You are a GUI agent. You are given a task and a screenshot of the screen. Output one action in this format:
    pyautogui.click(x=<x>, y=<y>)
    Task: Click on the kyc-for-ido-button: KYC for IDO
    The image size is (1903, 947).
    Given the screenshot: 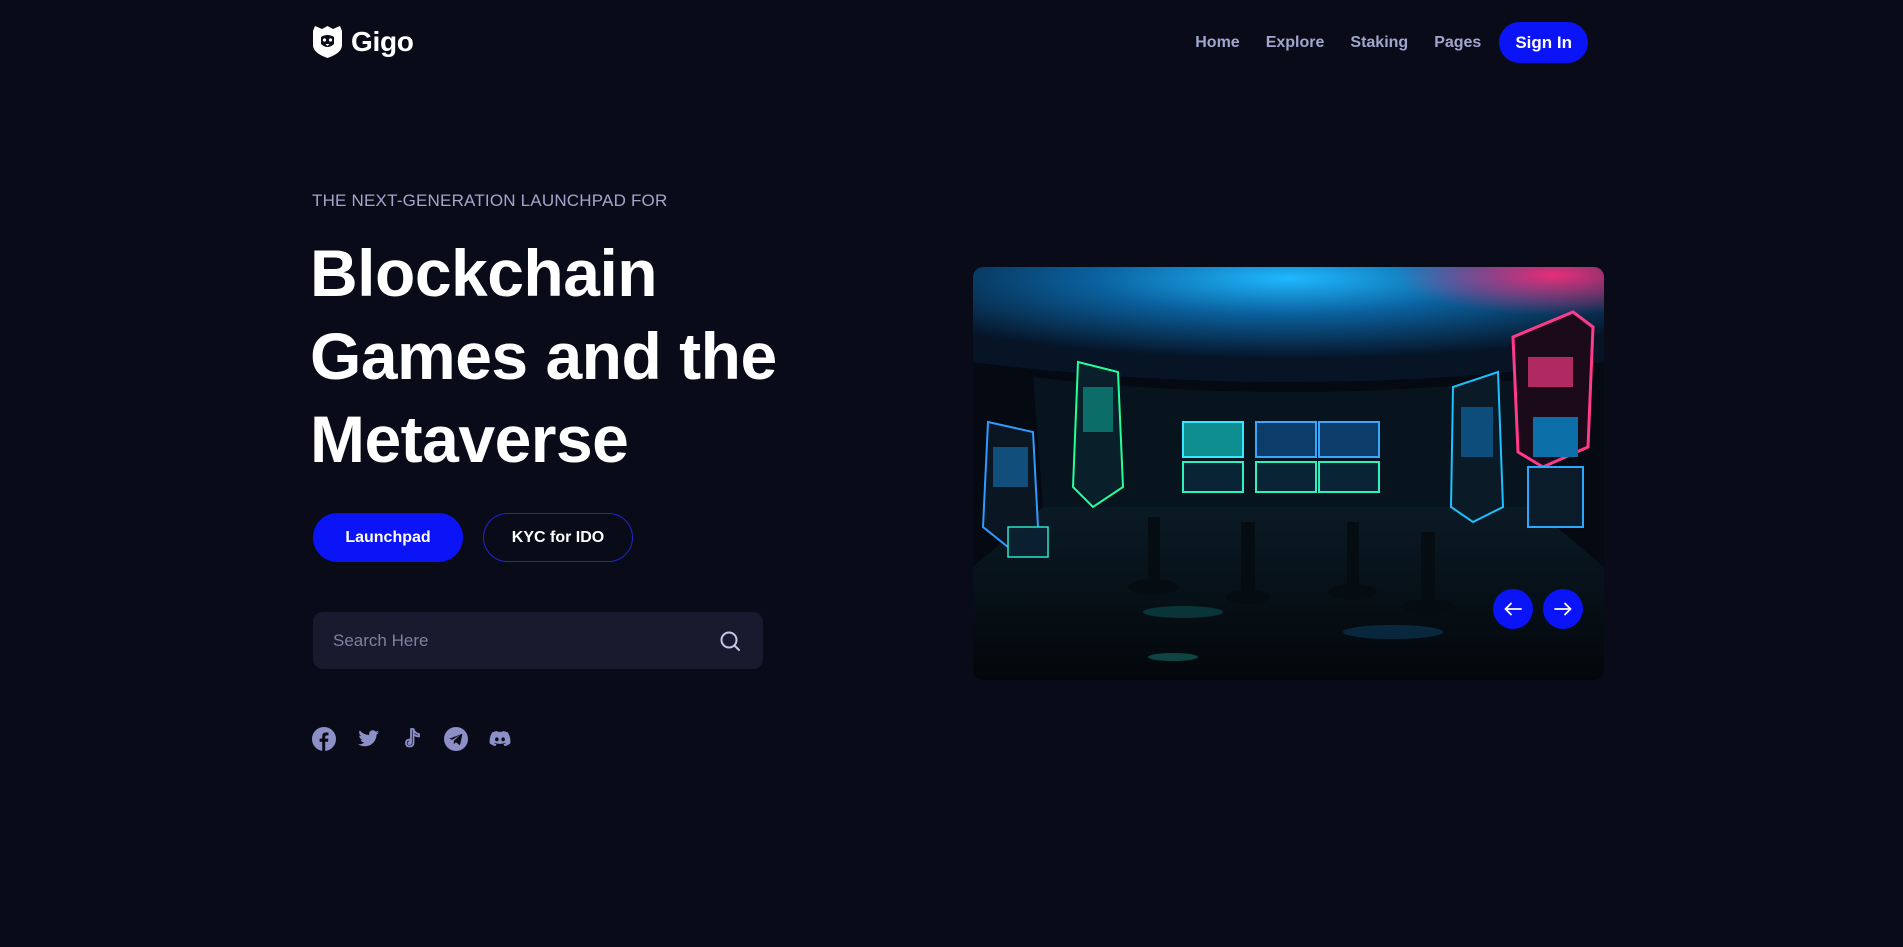 What is the action you would take?
    pyautogui.click(x=558, y=537)
    